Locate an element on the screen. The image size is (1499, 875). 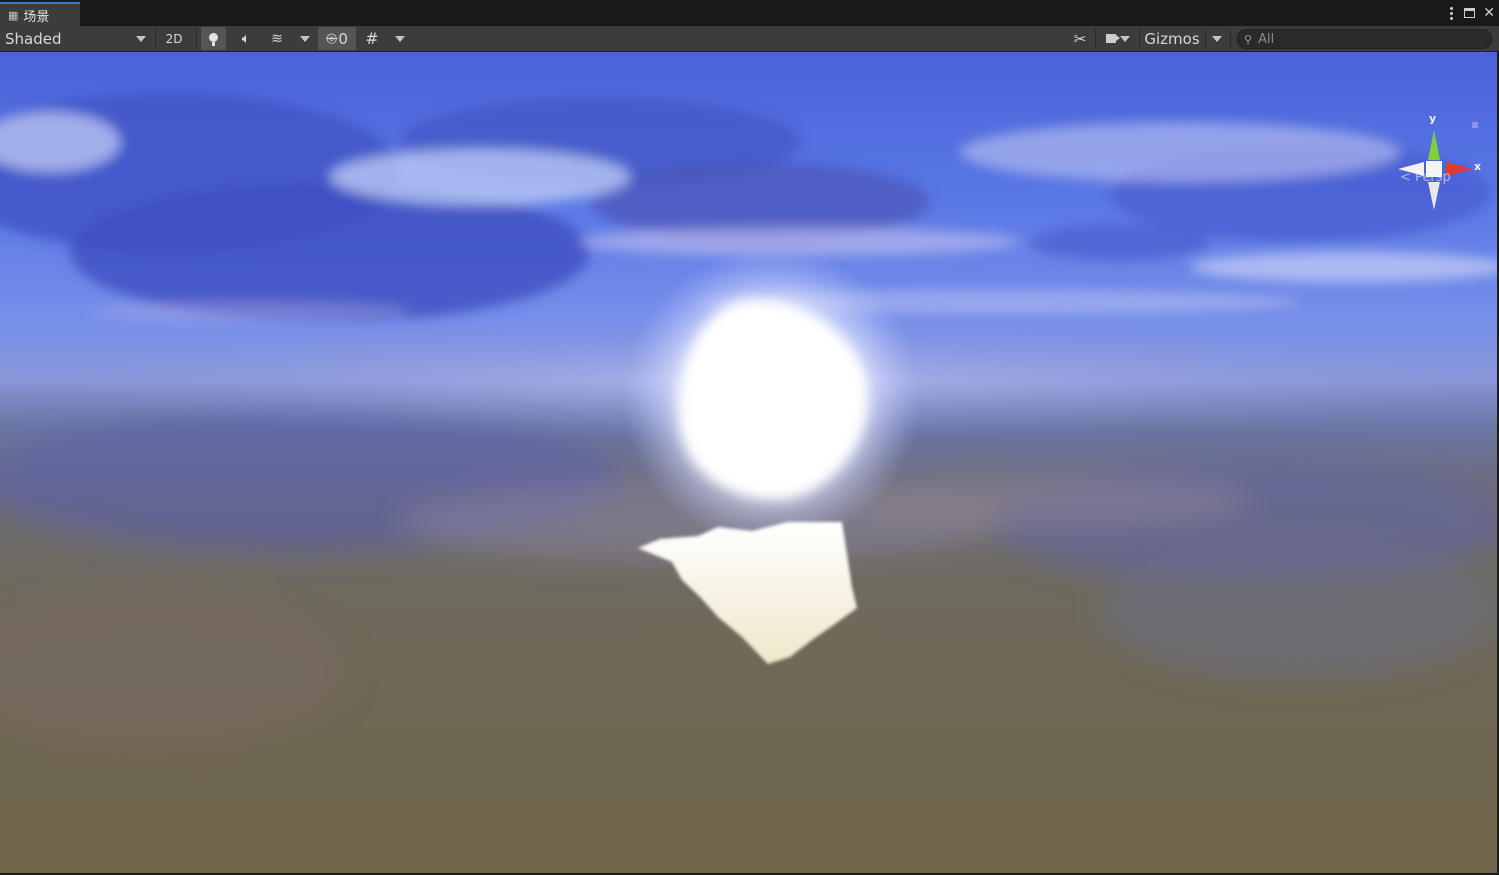
audio-toggle-button: 🔈︎ is located at coordinates (246, 38).